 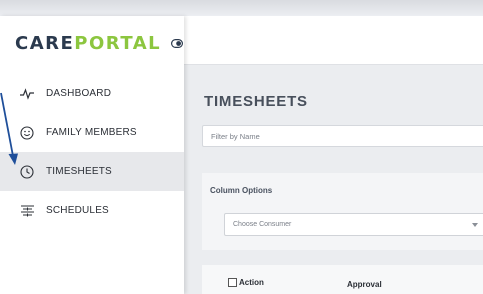 I want to click on logo-care-text: CARE, so click(x=45, y=43).